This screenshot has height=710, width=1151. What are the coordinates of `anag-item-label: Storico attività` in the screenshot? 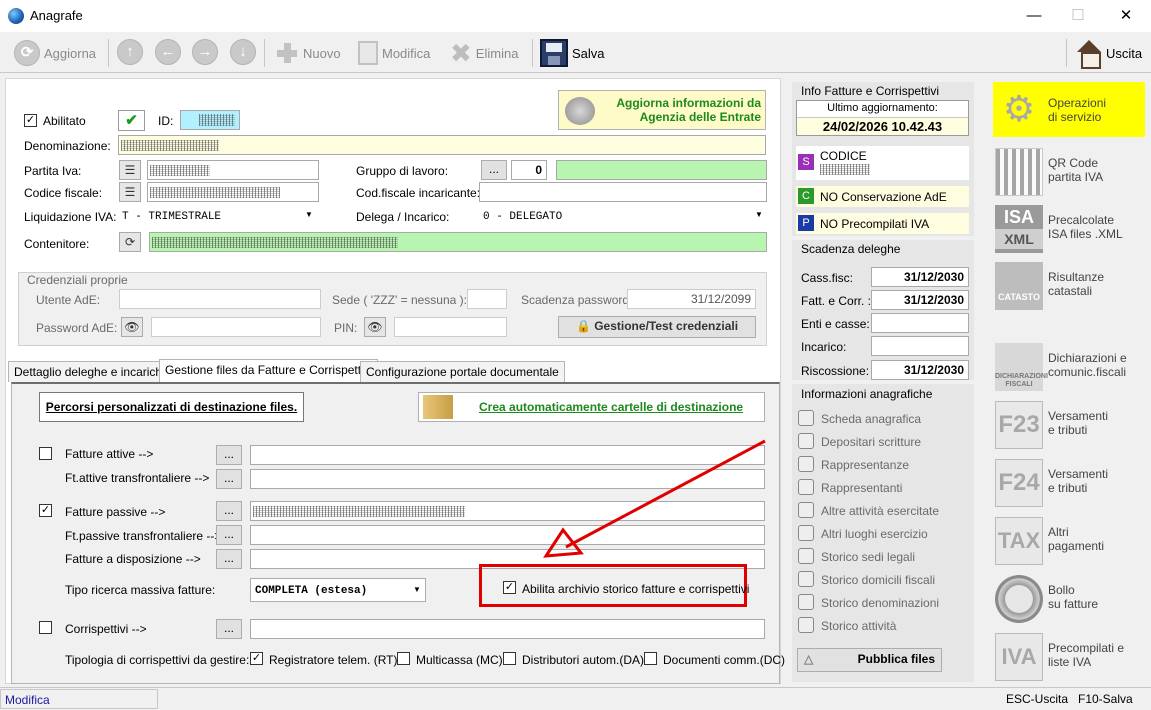 It's located at (858, 626).